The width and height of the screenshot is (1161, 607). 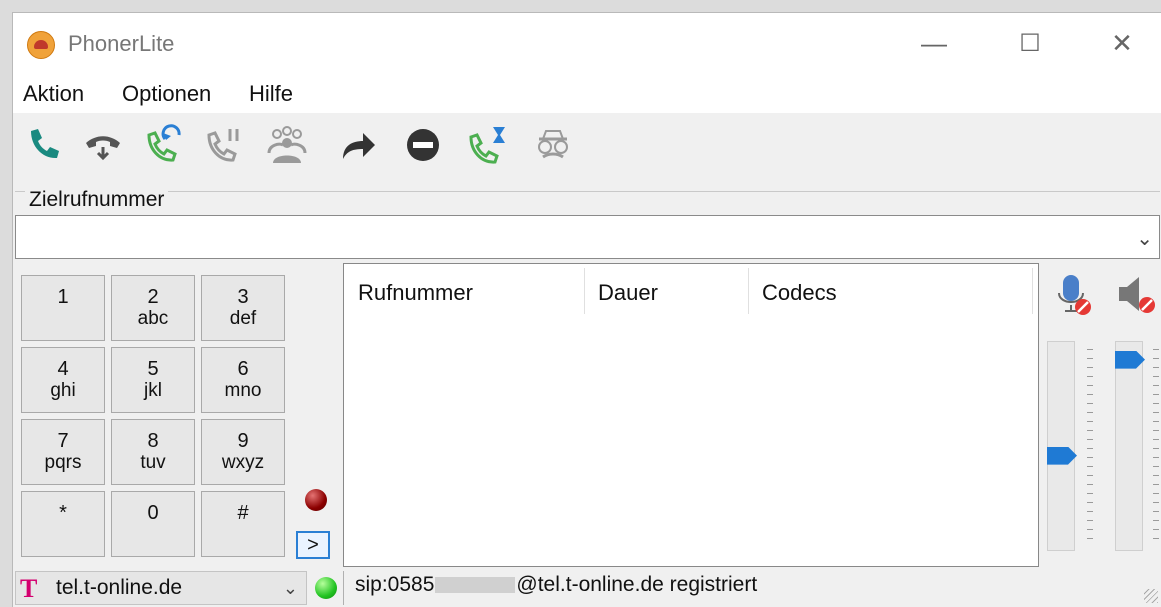 What do you see at coordinates (243, 390) in the screenshot?
I see `keypad-key-letters: mno` at bounding box center [243, 390].